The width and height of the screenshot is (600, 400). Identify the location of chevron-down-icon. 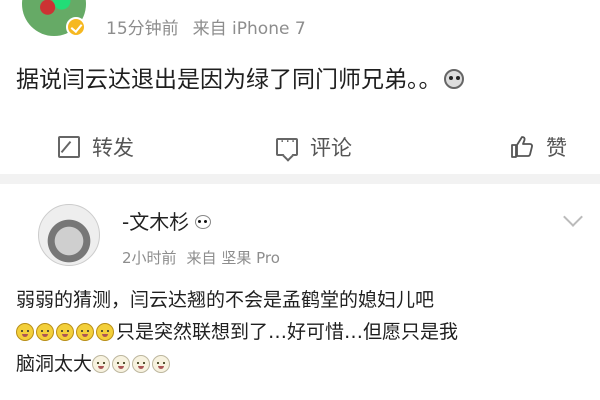
(573, 217).